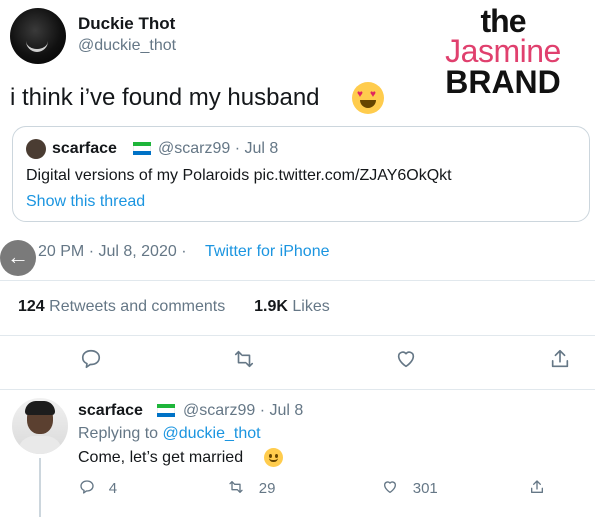  Describe the element at coordinates (85, 202) in the screenshot. I see `show-thread-link: Show this thread` at that location.